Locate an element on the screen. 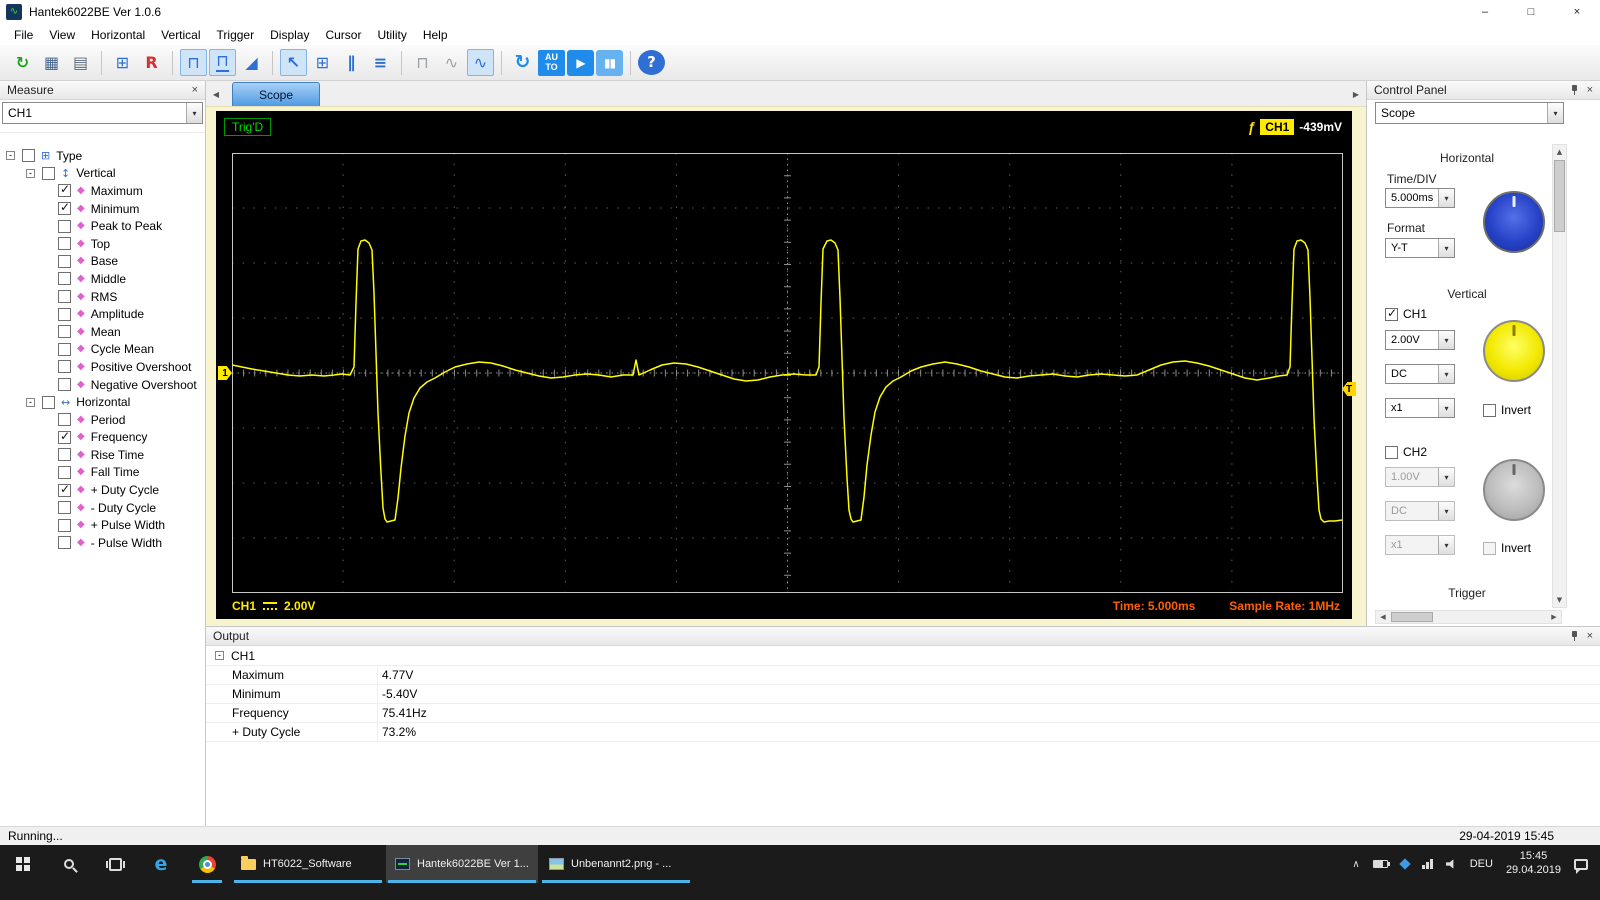 The image size is (1600, 900). task-view-button is located at coordinates (115, 864).